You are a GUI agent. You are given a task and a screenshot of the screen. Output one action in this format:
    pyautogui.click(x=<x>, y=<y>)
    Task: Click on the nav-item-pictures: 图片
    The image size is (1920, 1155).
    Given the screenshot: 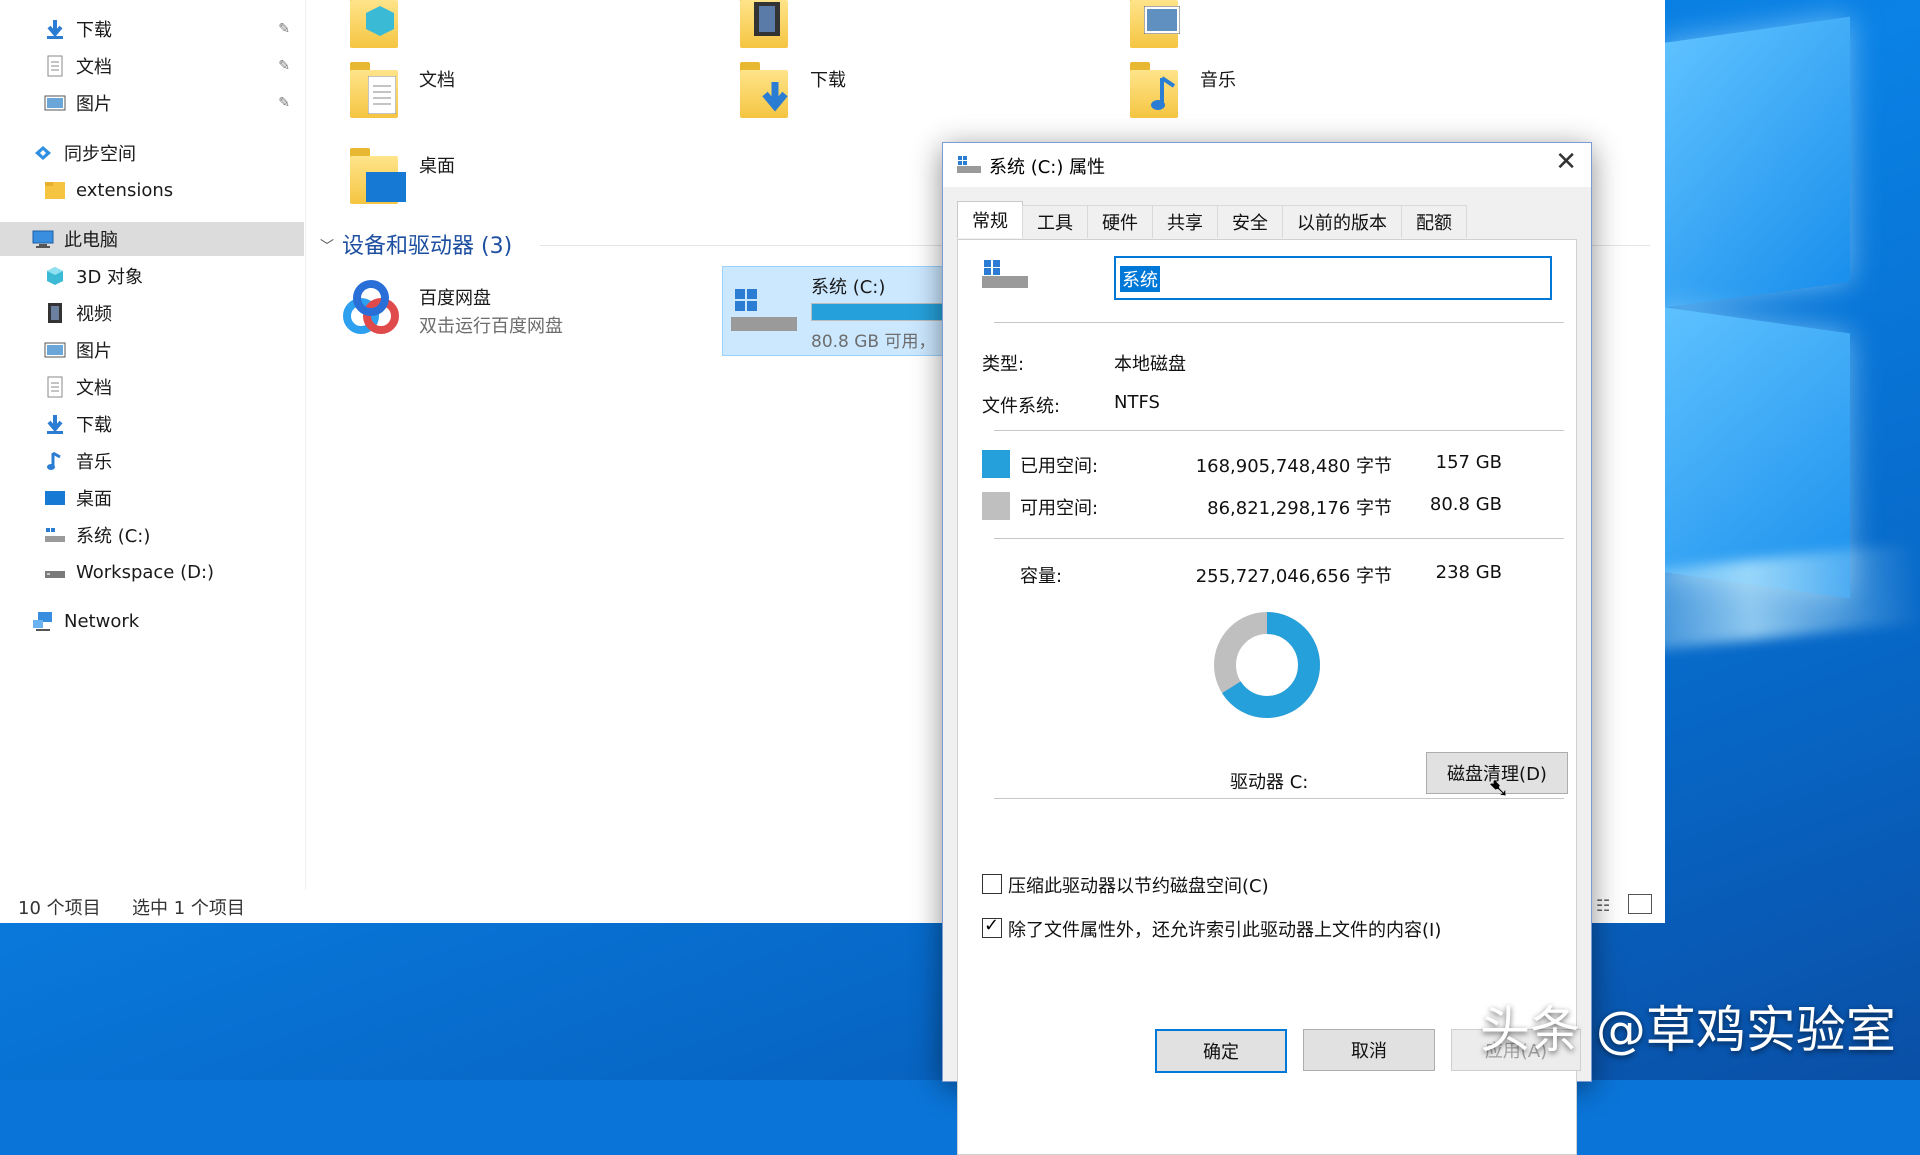 What is the action you would take?
    pyautogui.click(x=174, y=350)
    